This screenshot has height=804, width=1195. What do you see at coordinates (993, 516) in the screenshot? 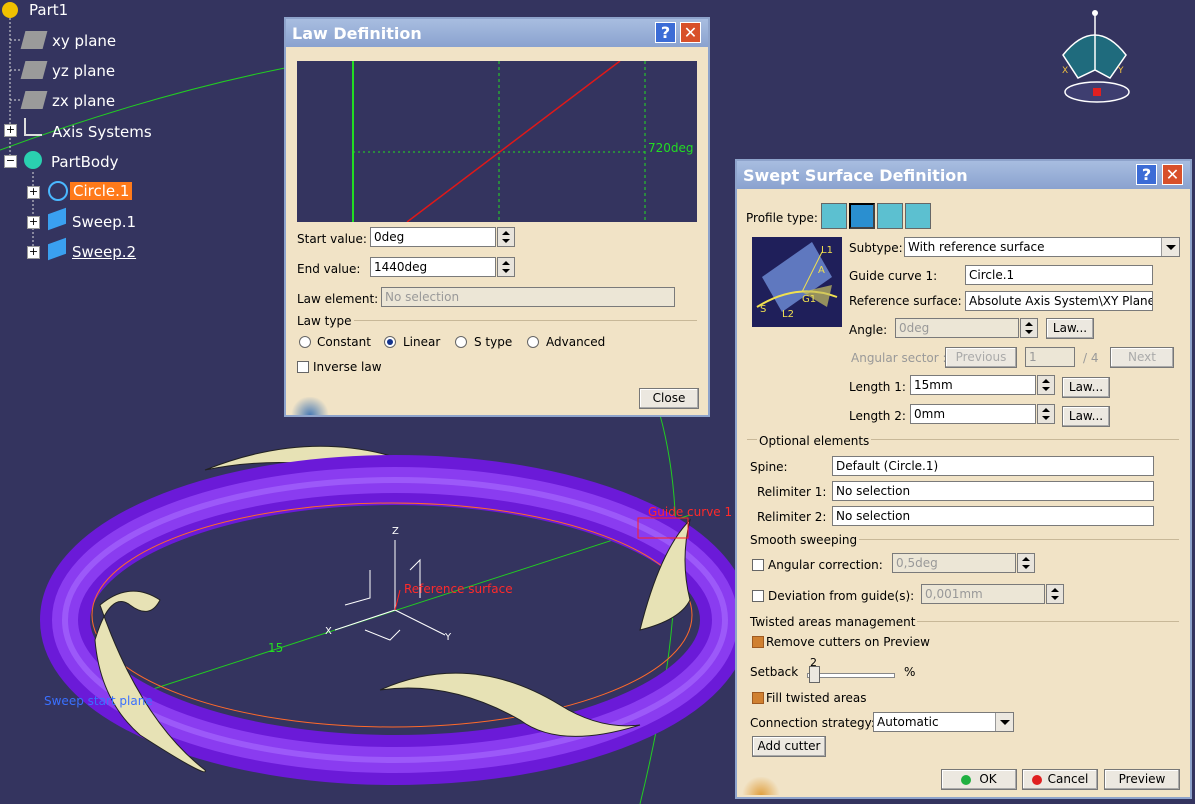
I see `relimiter2-input: No selection` at bounding box center [993, 516].